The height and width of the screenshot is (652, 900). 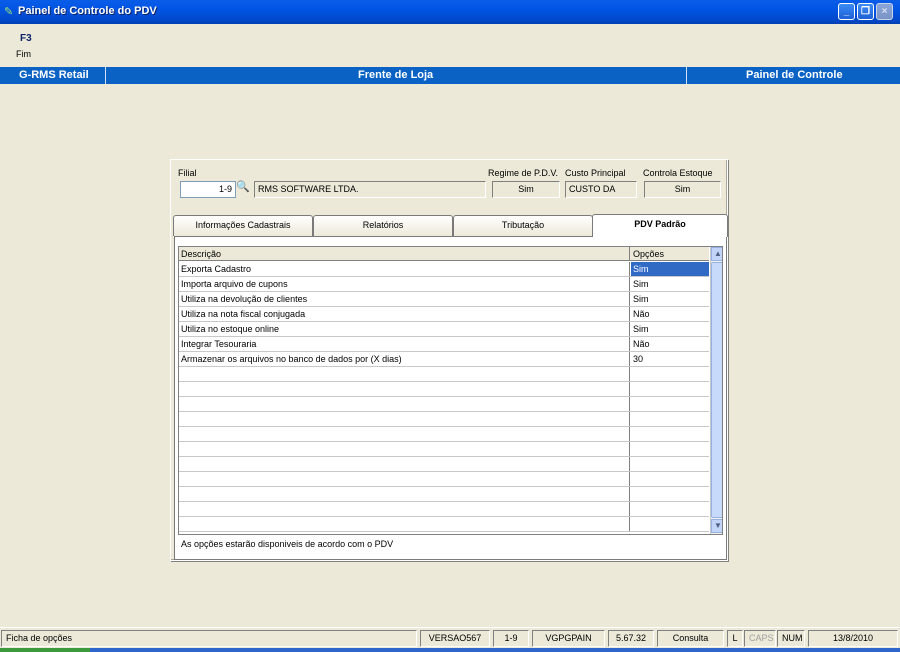 I want to click on status-message: Ficha de opções, so click(x=209, y=638).